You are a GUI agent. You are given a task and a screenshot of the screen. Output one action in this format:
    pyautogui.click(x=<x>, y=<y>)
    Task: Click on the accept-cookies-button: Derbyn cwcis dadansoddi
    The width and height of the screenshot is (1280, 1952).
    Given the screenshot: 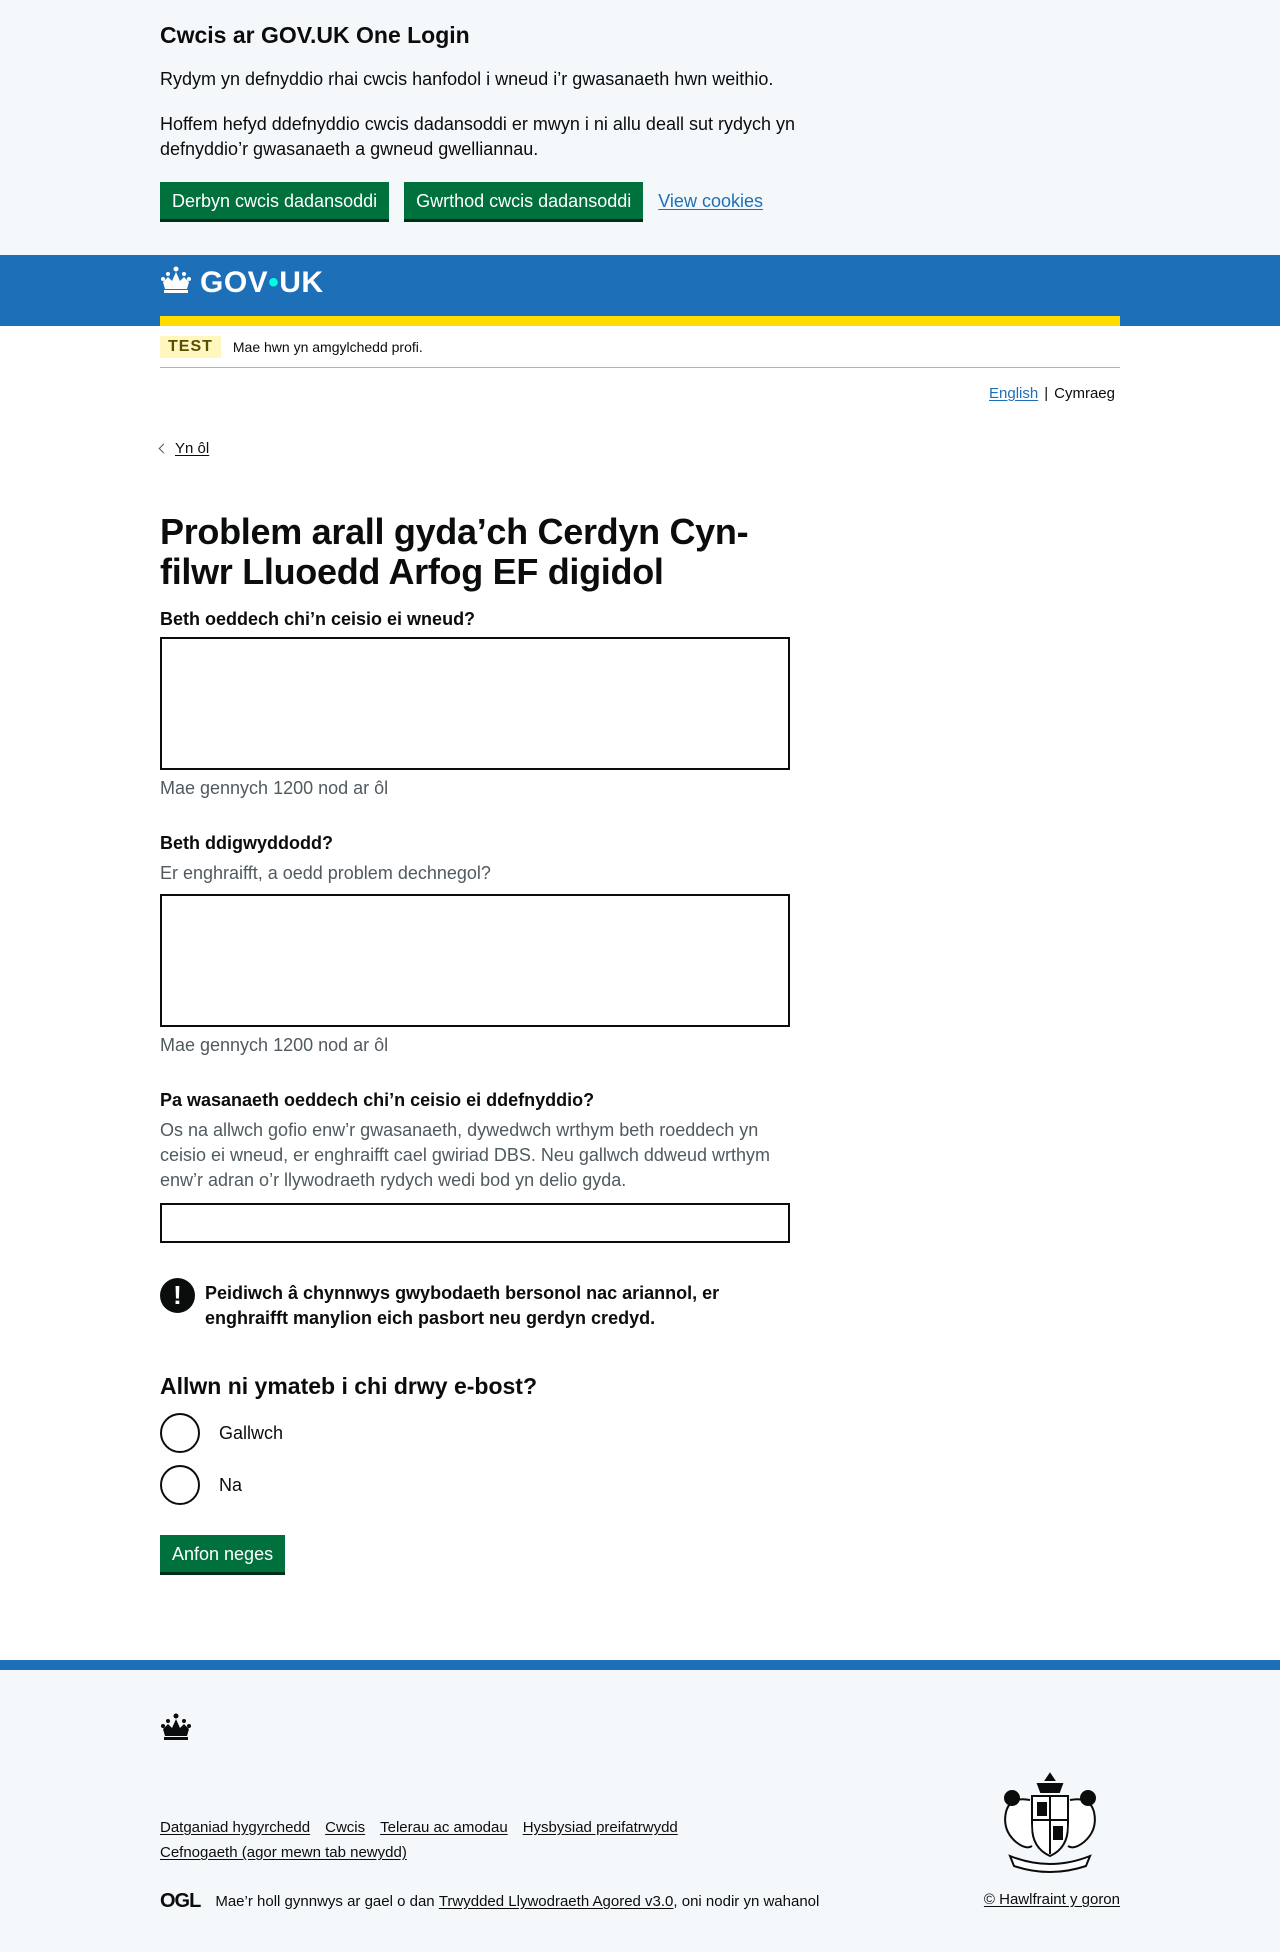 What is the action you would take?
    pyautogui.click(x=275, y=200)
    